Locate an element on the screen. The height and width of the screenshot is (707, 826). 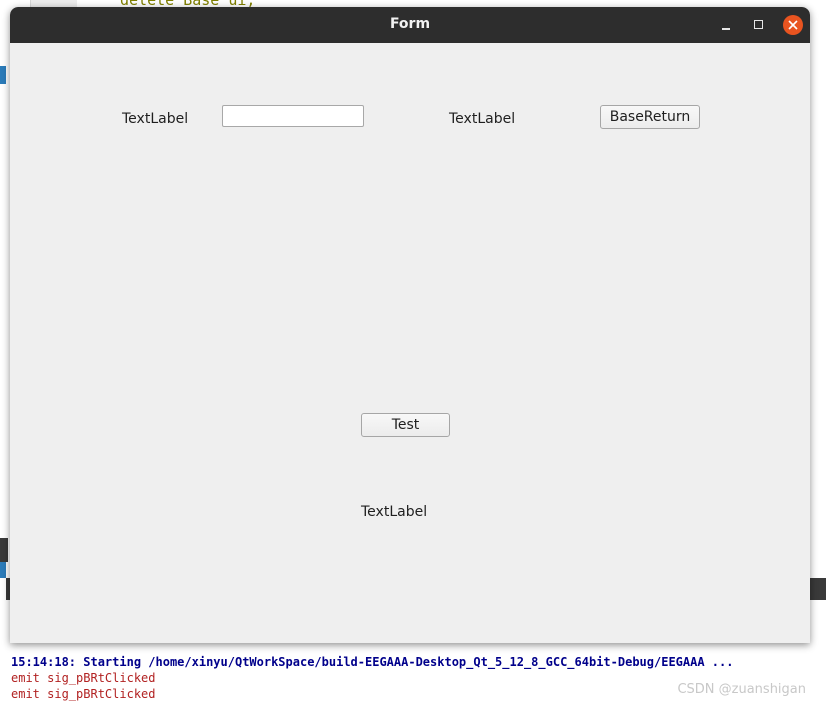
window-titlebar: Form is located at coordinates (410, 25).